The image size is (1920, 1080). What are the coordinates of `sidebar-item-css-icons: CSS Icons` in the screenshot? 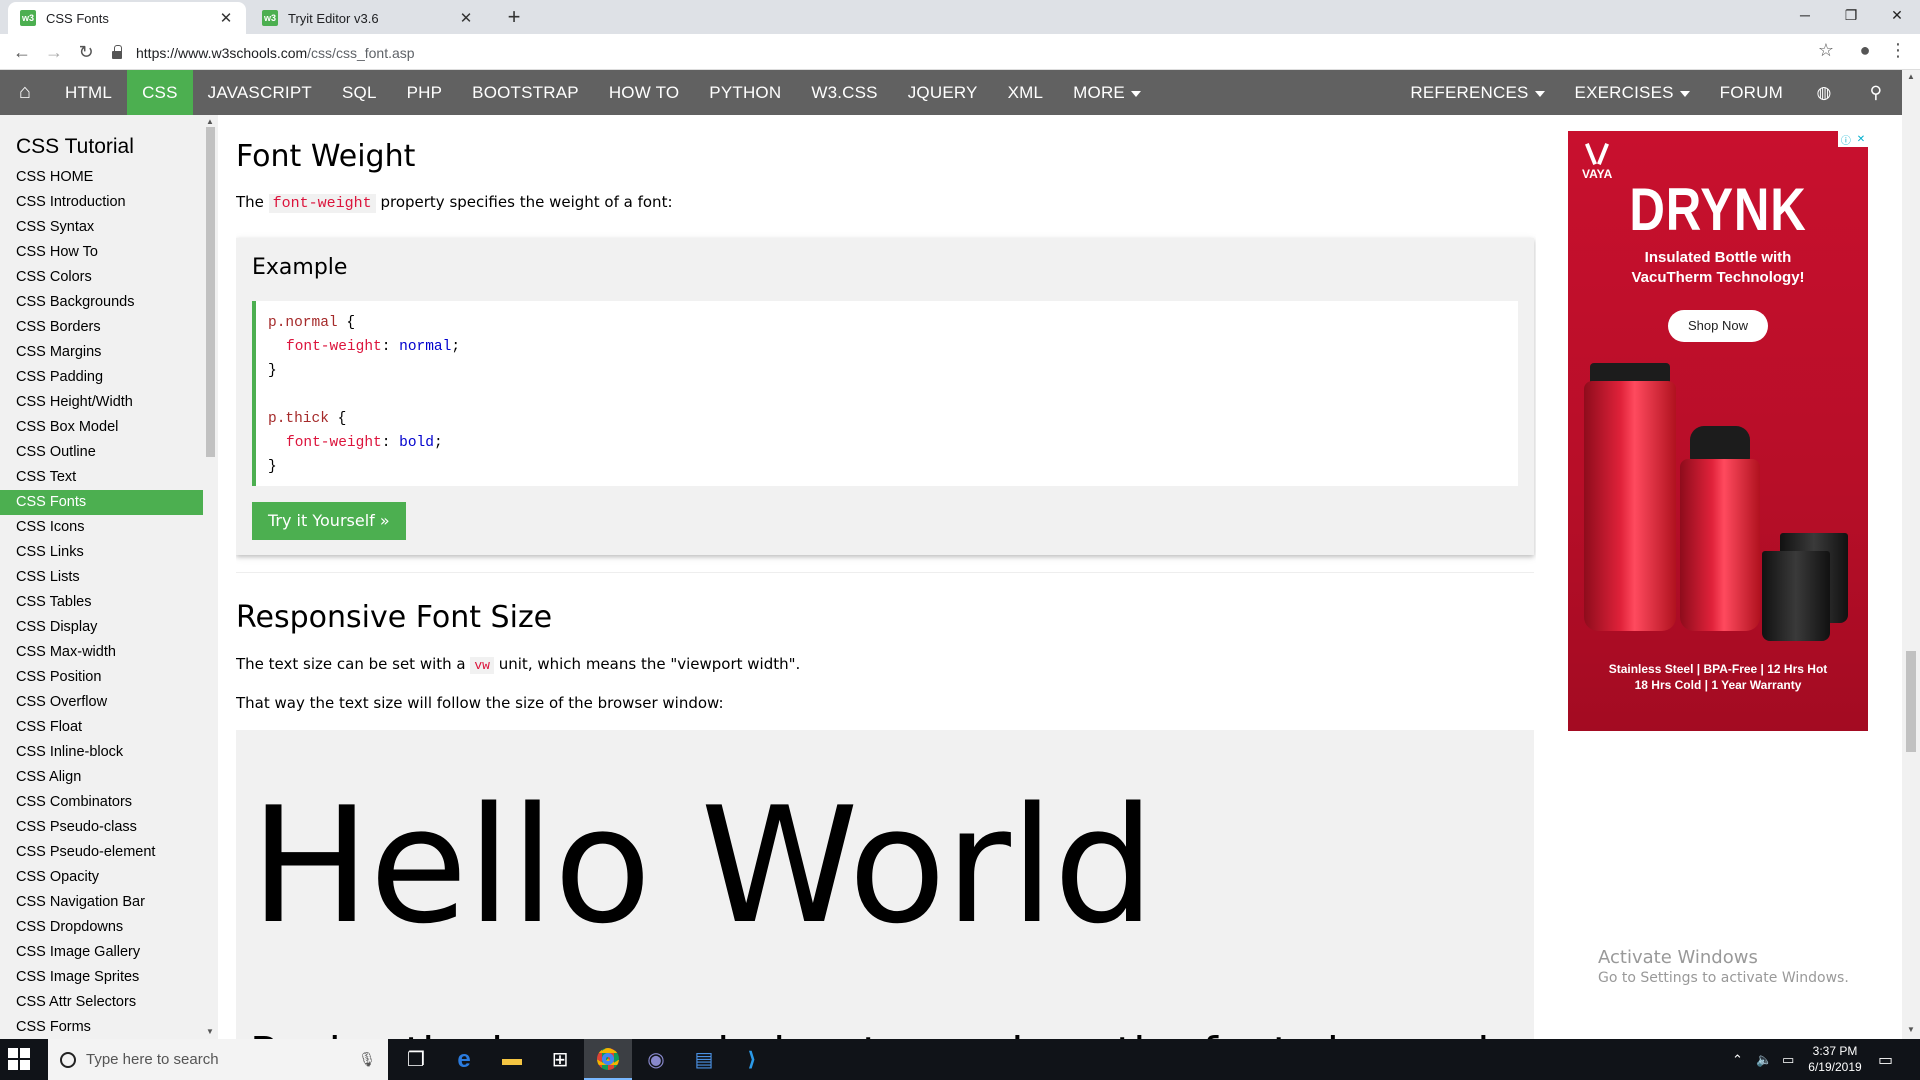 It's located at (101, 527).